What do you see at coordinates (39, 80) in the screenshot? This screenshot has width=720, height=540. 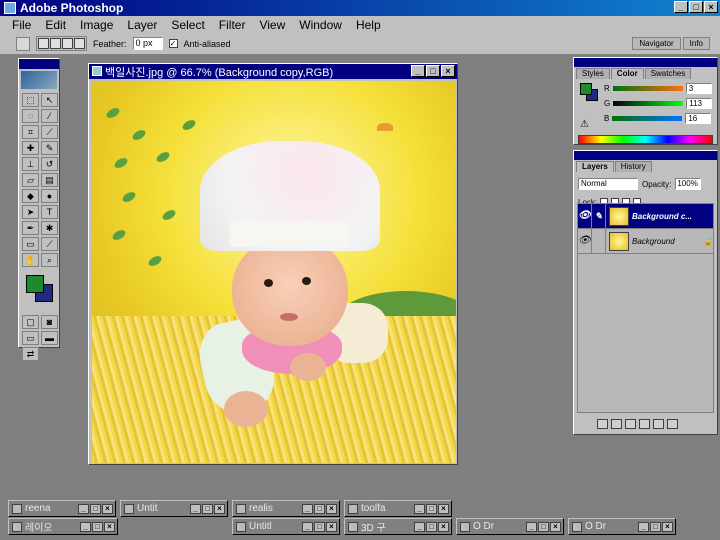 I see `adobe-logo-icon` at bounding box center [39, 80].